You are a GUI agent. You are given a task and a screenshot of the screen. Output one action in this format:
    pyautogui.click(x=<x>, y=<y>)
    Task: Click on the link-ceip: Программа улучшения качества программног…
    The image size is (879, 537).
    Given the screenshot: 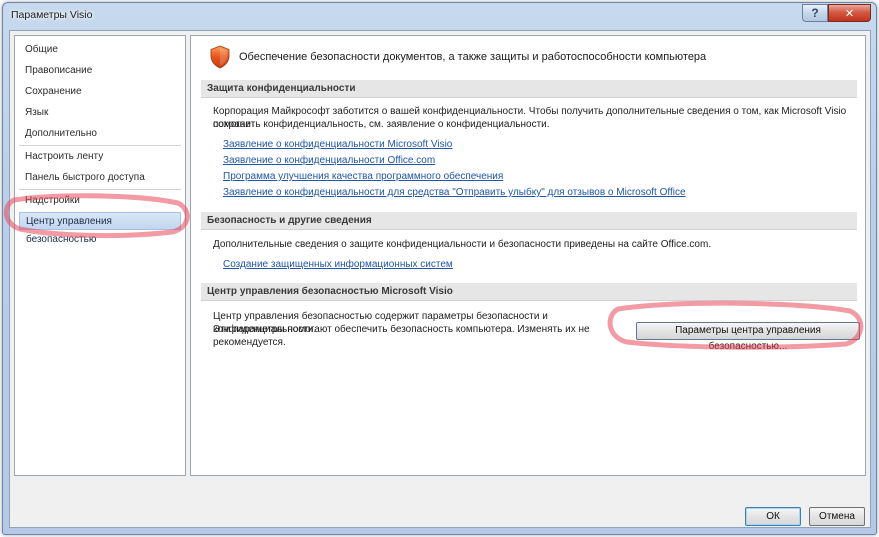 What is the action you would take?
    pyautogui.click(x=363, y=176)
    